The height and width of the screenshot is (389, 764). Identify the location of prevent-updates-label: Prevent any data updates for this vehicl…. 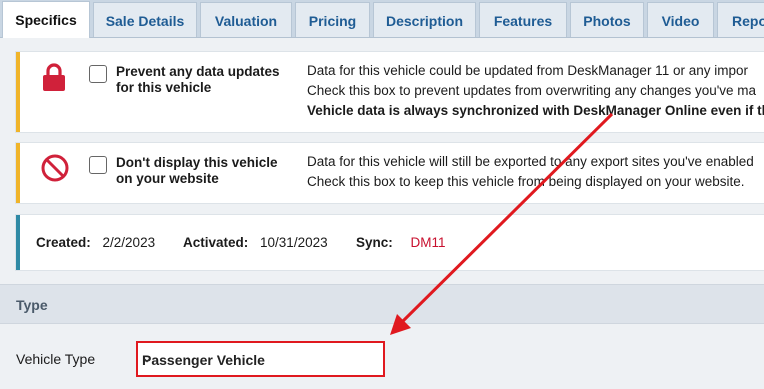
(198, 79).